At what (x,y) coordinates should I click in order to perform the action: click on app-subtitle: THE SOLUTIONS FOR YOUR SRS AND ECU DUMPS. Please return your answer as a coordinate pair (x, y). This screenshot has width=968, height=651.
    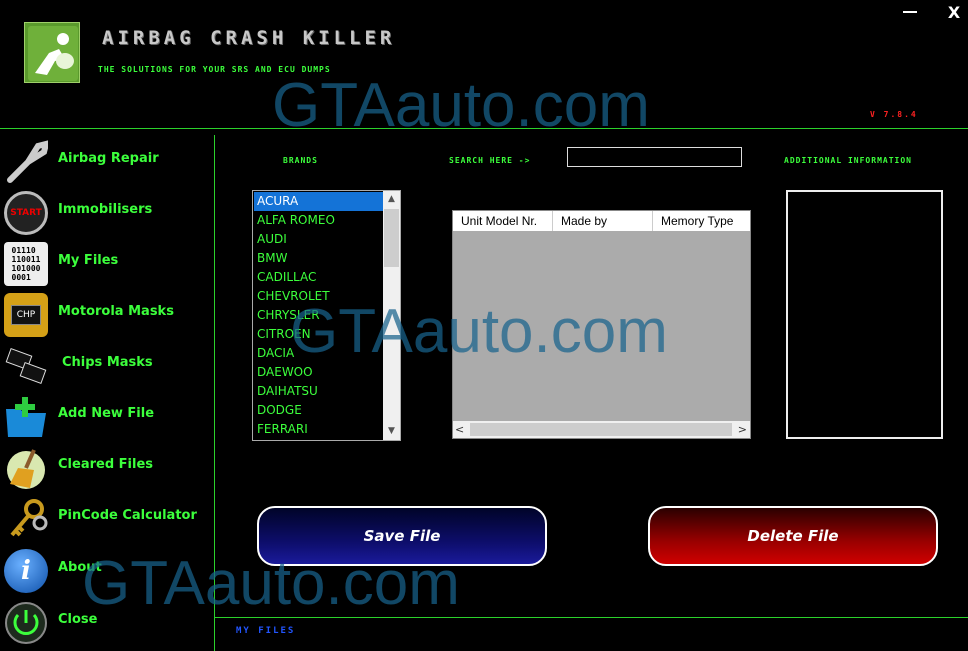
    Looking at the image, I should click on (214, 69).